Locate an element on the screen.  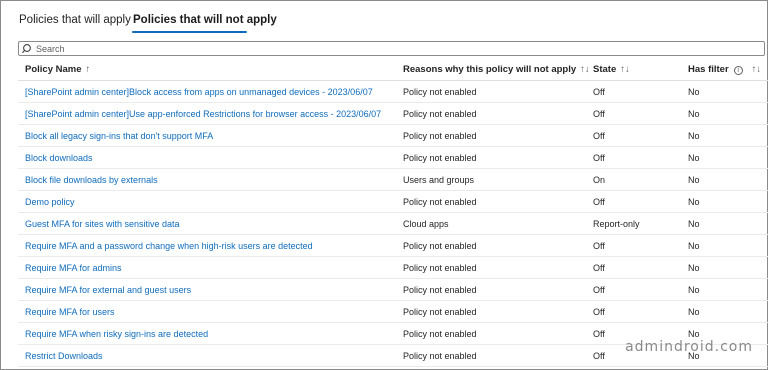
state-cell: Report-only is located at coordinates (616, 224).